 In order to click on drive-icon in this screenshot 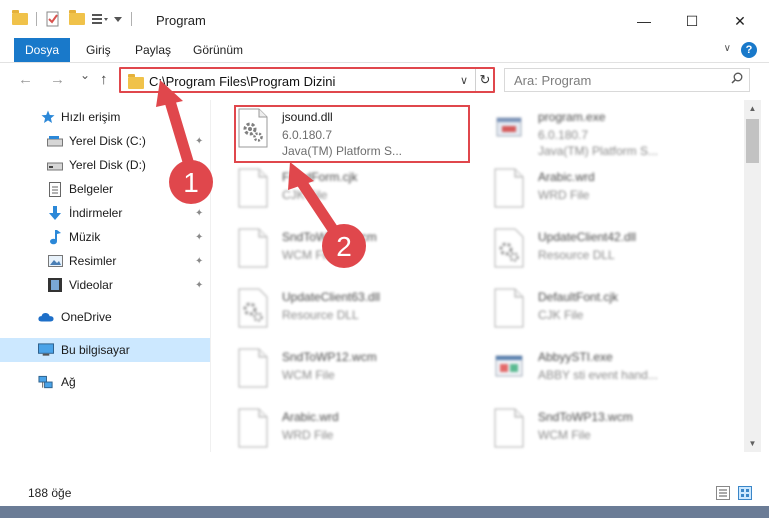, I will do `click(55, 165)`.